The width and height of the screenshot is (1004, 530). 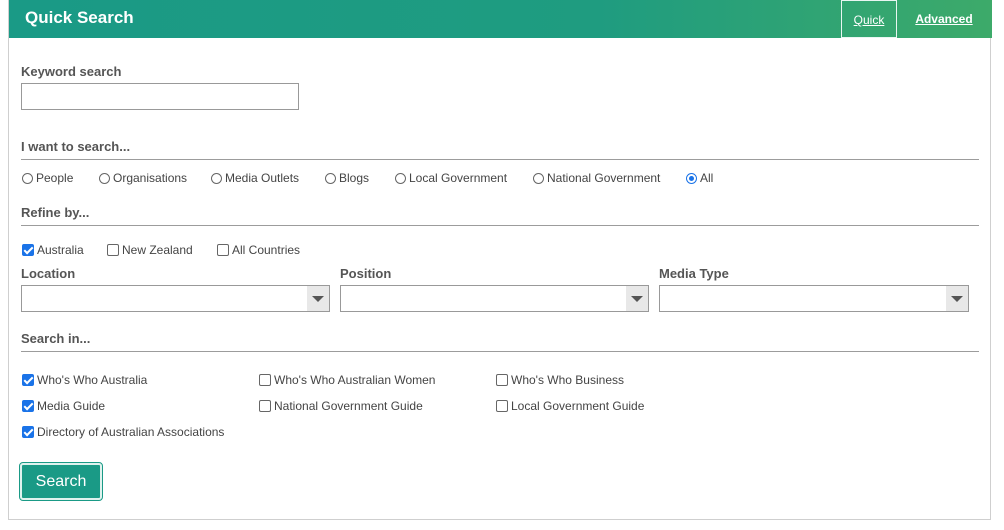 I want to click on checkbox-australia: Australia, so click(x=53, y=250).